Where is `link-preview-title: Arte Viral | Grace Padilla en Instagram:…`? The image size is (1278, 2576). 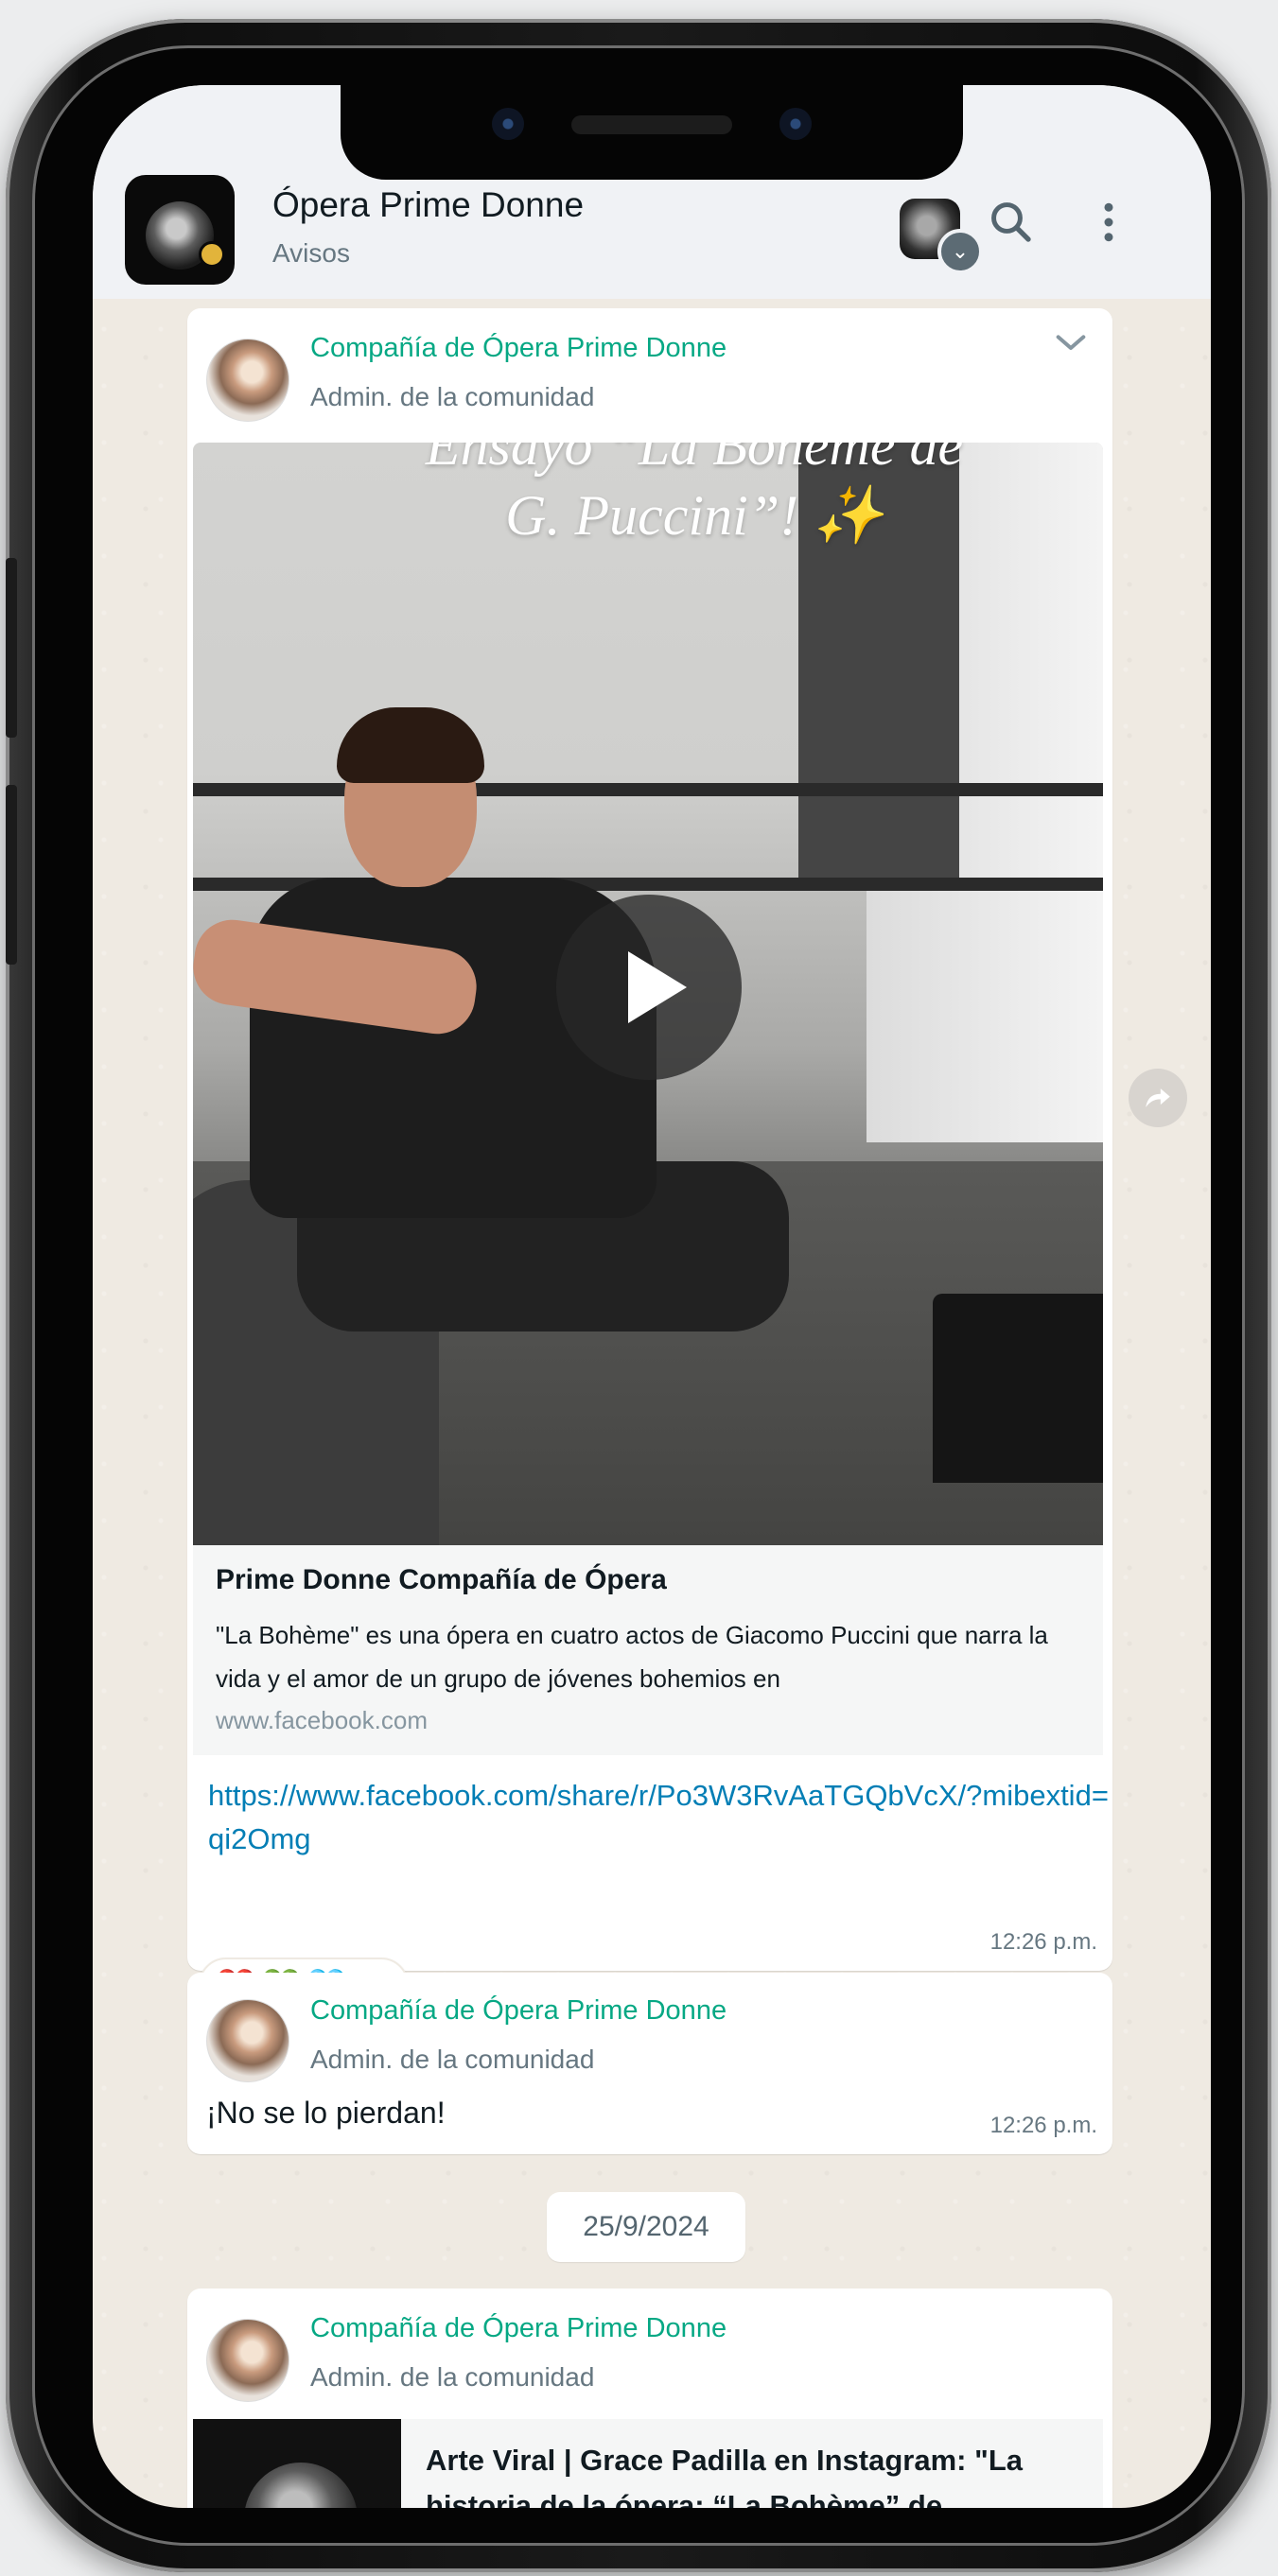 link-preview-title: Arte Viral | Grace Padilla en Instagram:… is located at coordinates (725, 2476).